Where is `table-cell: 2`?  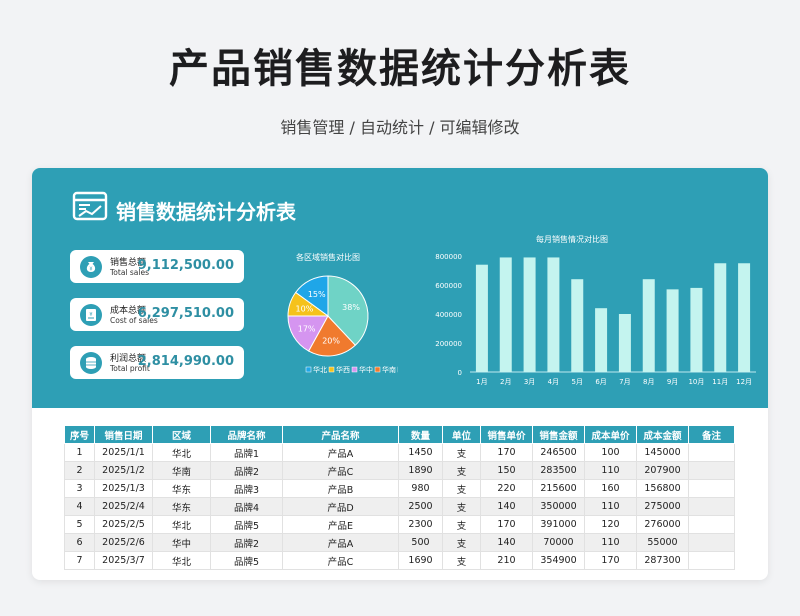
table-cell: 2 is located at coordinates (79, 470).